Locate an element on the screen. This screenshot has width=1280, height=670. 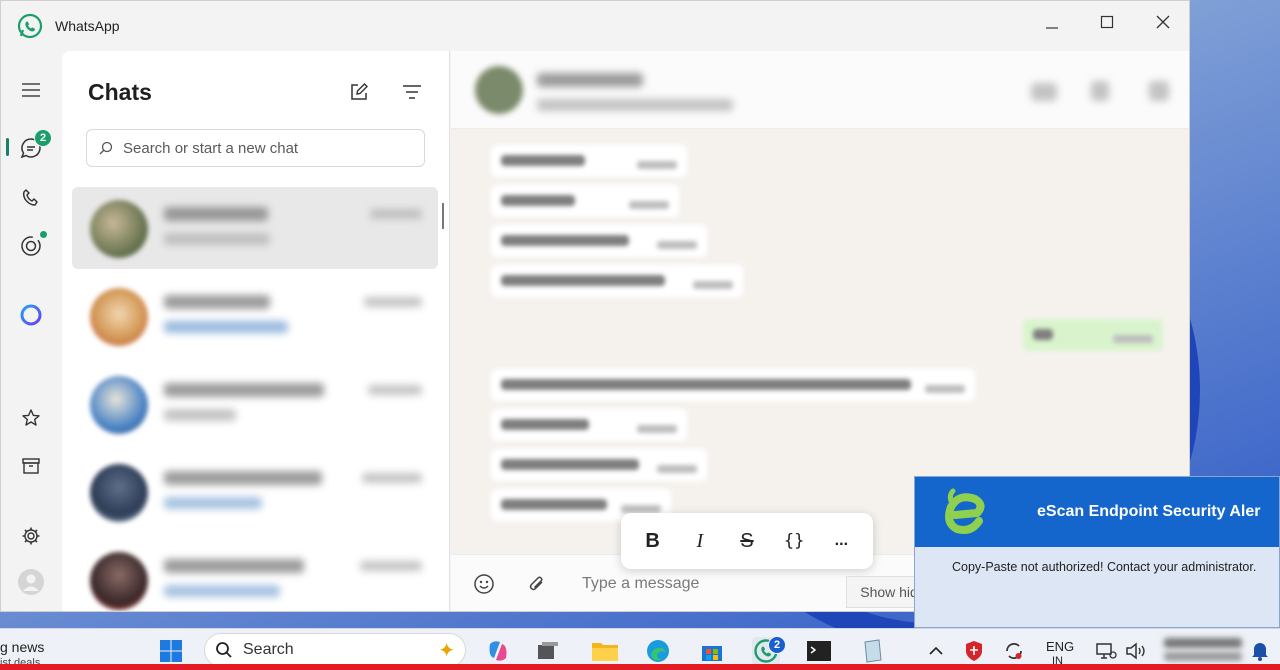
strikethrough-button: S is located at coordinates (747, 541).